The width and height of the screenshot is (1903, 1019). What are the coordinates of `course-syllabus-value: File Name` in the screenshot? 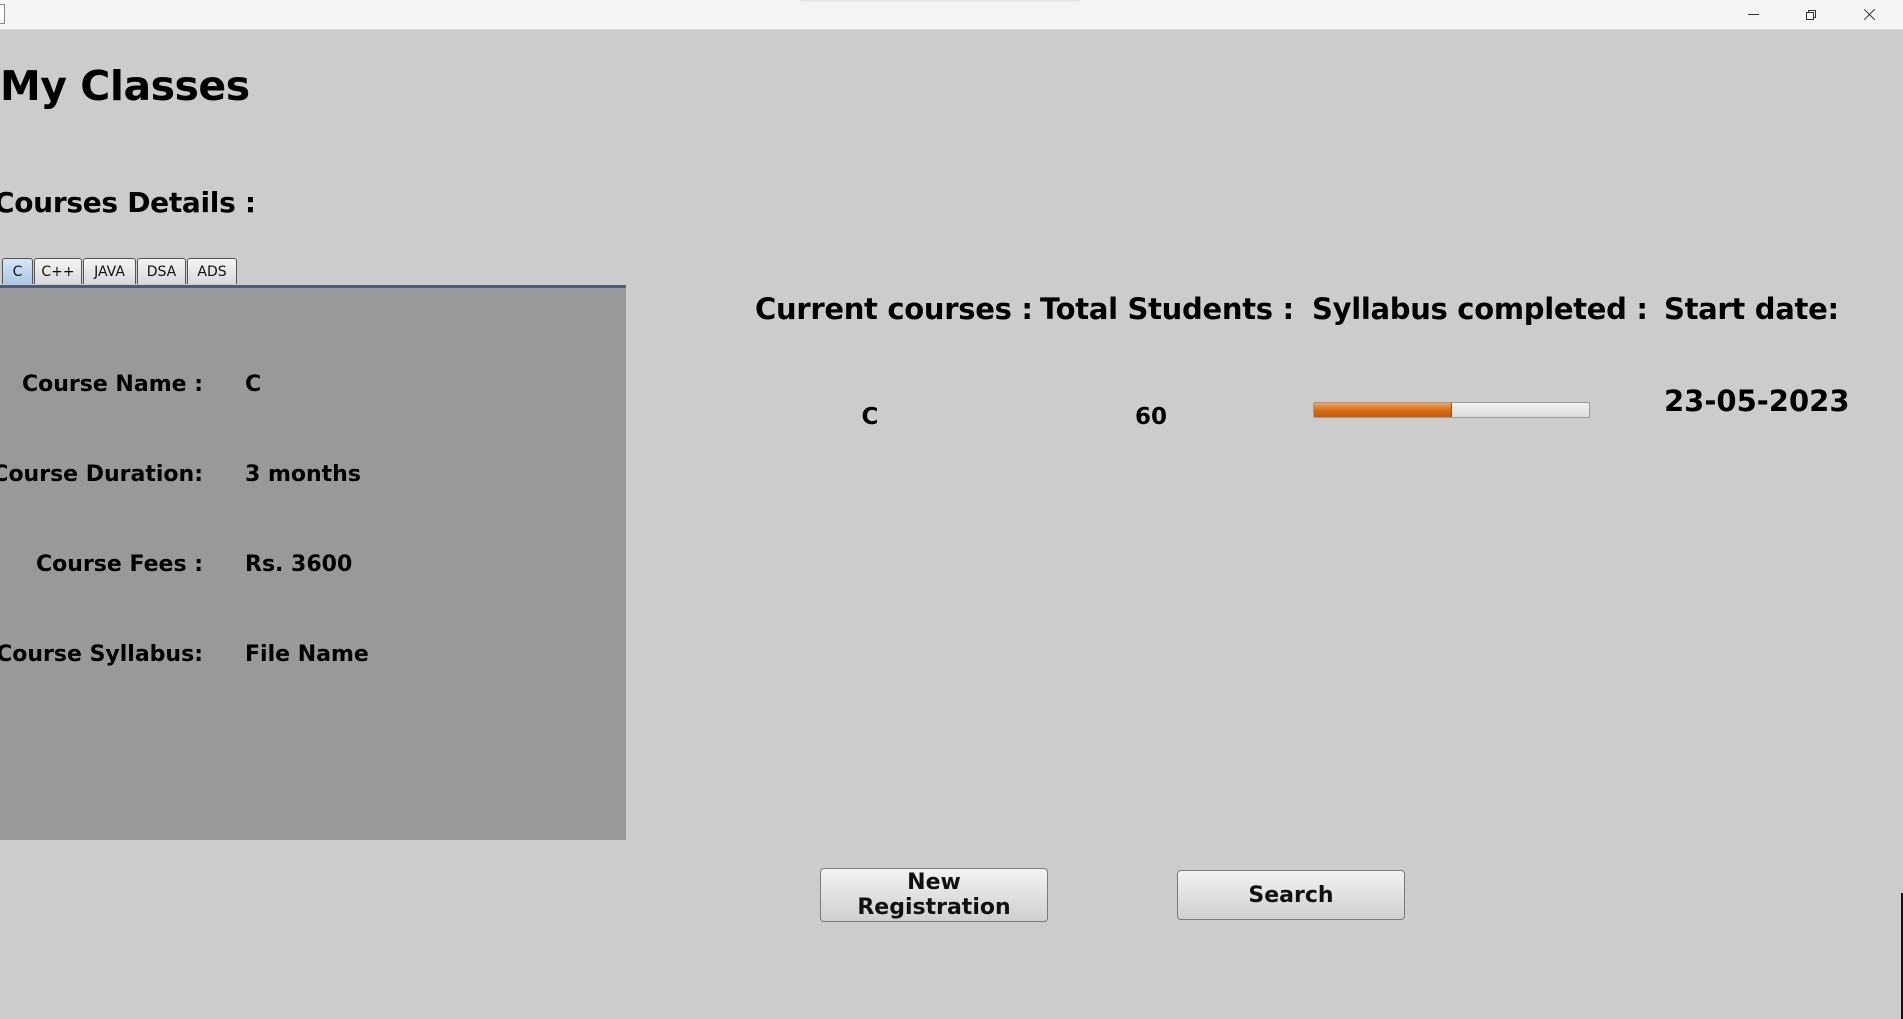 It's located at (307, 654).